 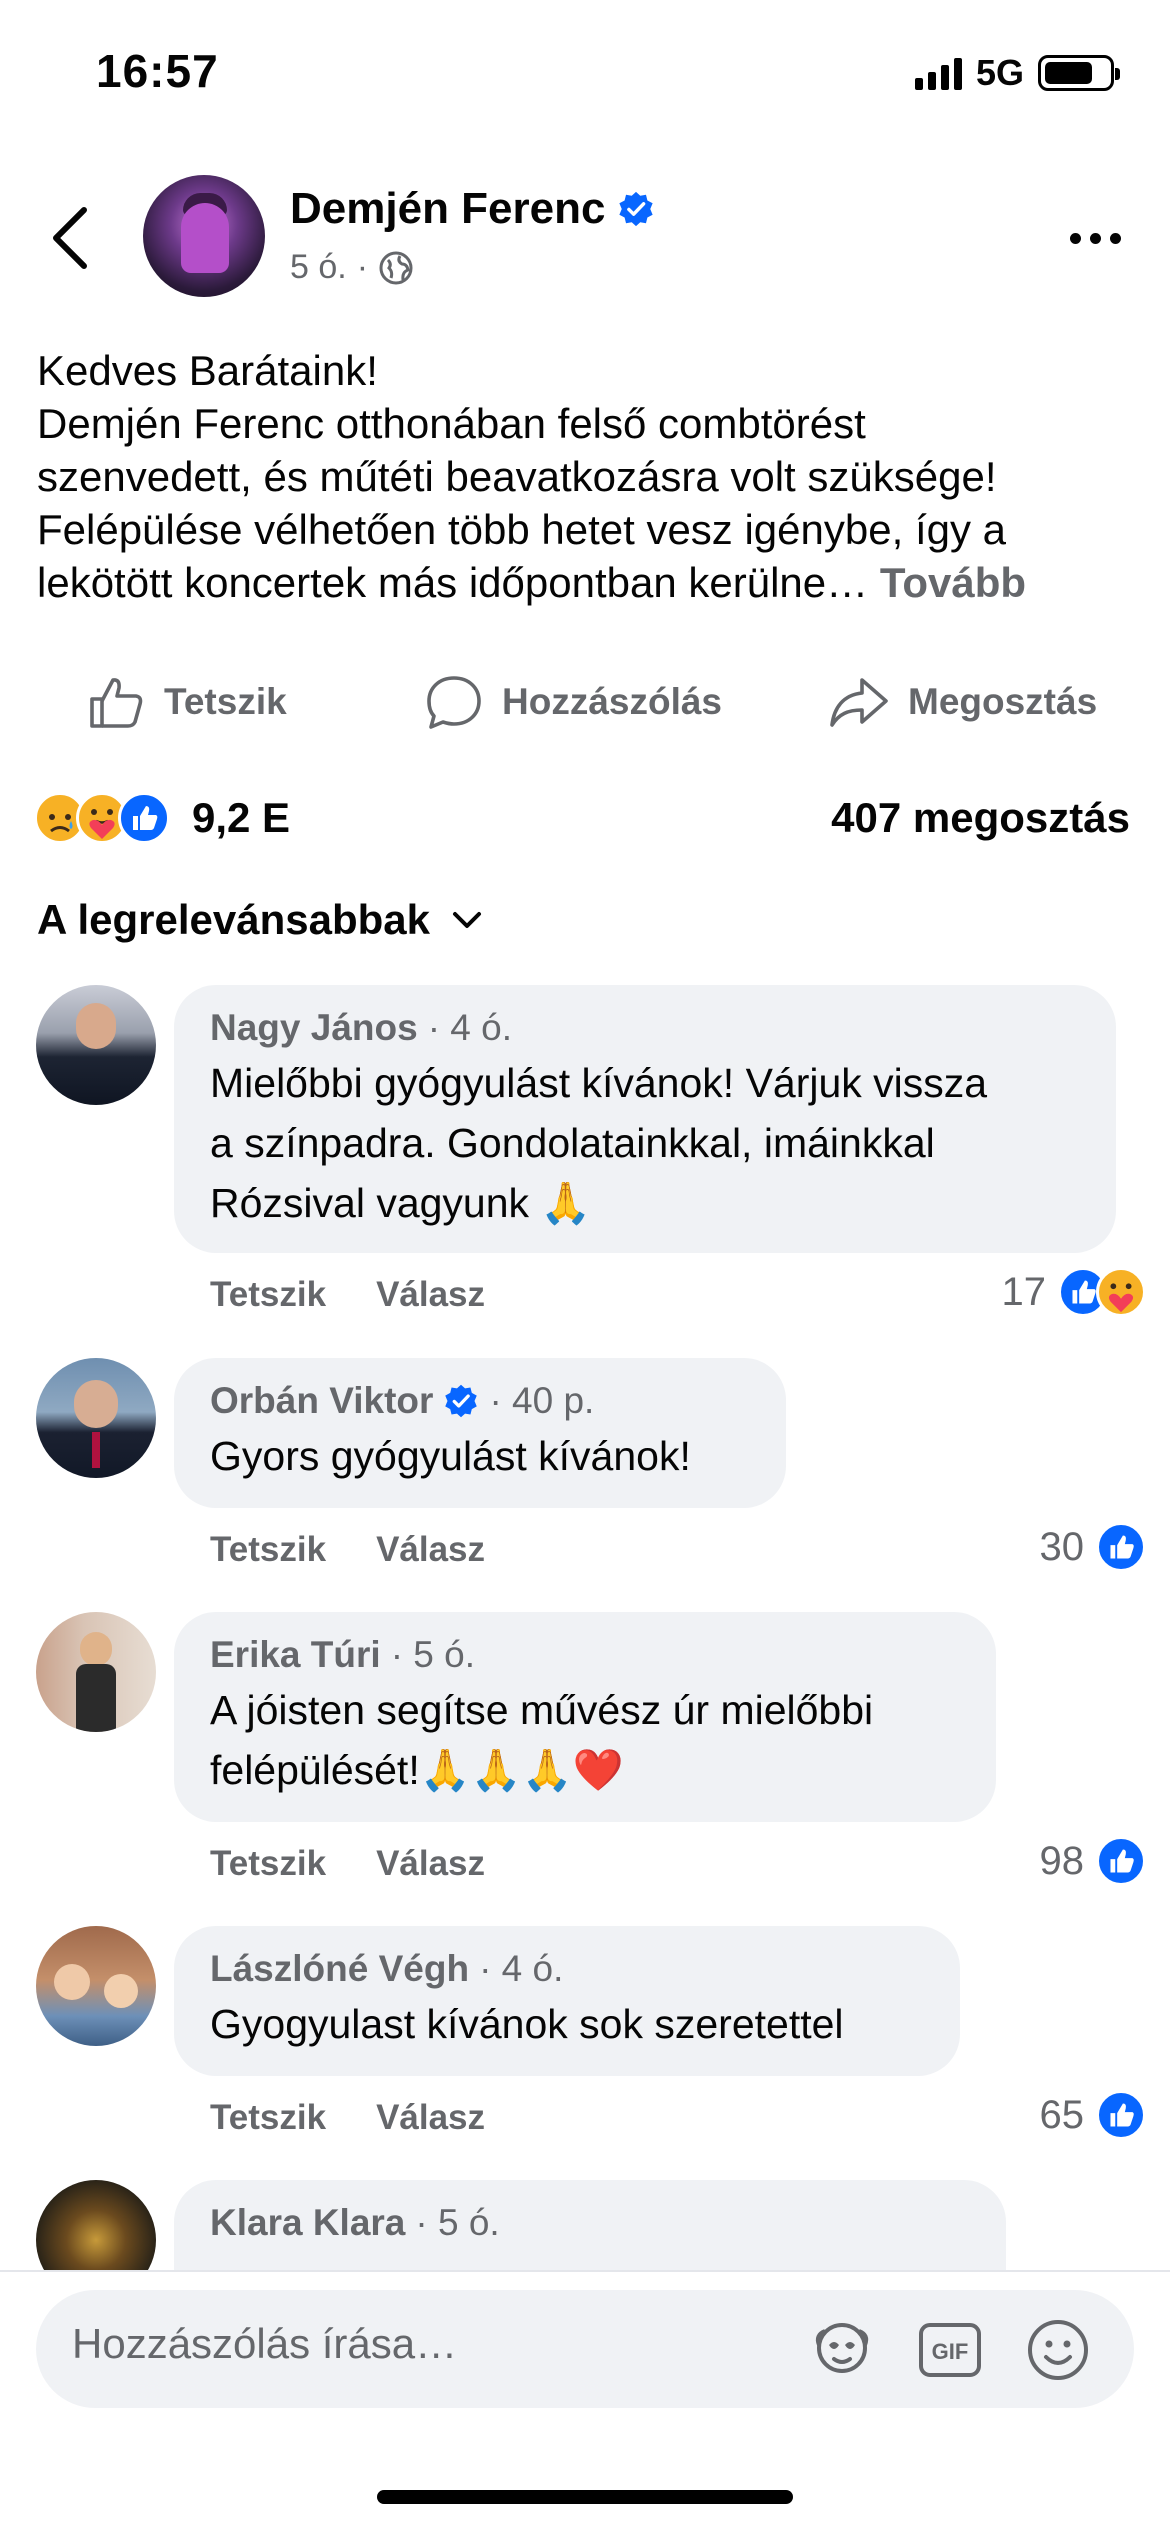 I want to click on signal-icon, so click(x=938, y=73).